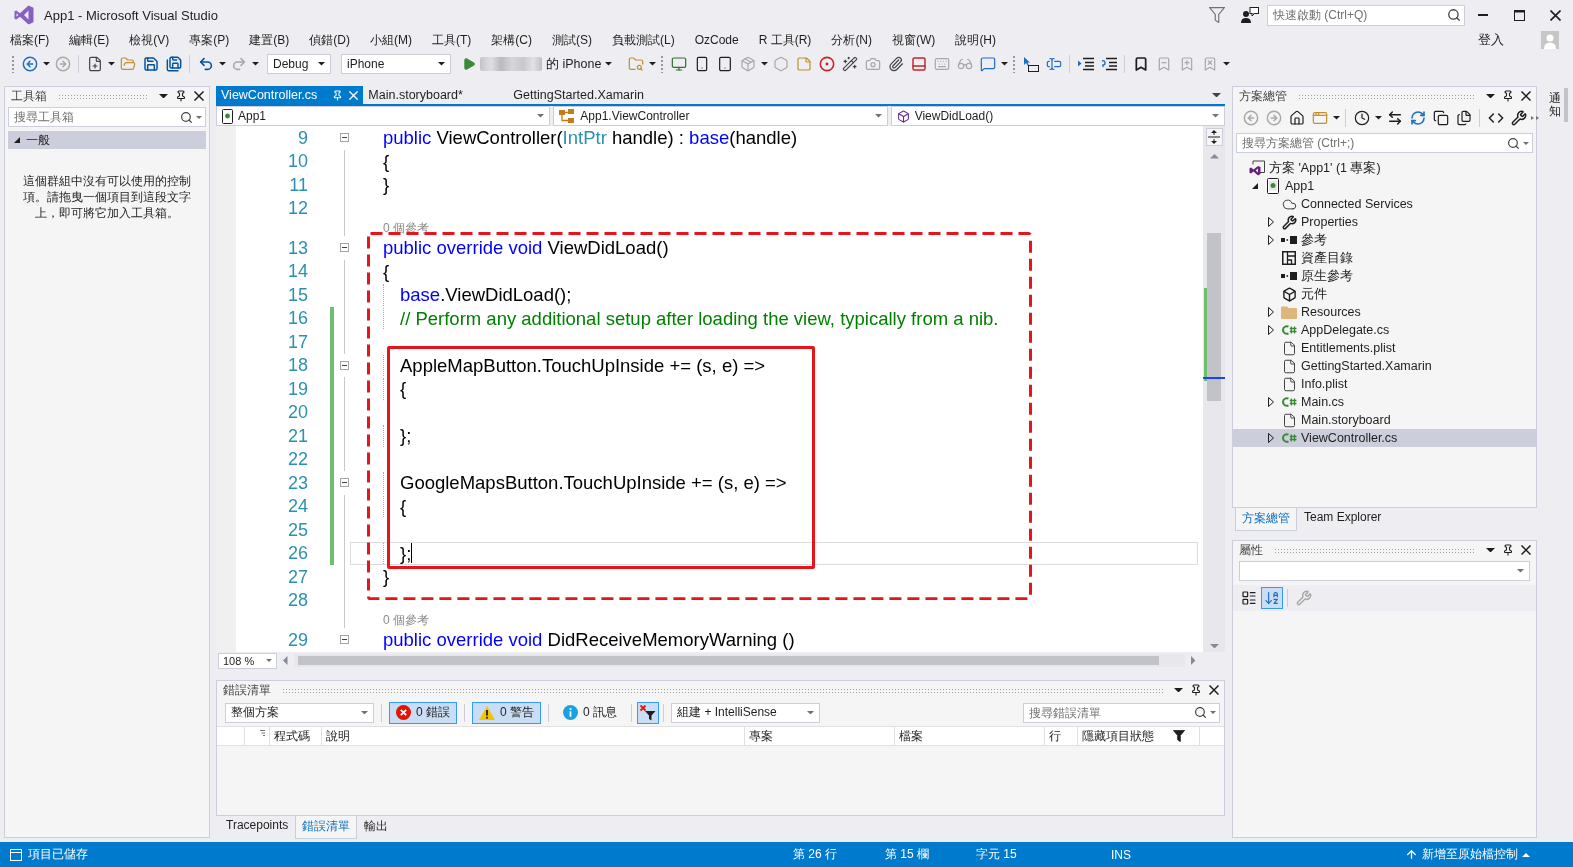 Image resolution: width=1573 pixels, height=867 pixels. What do you see at coordinates (572, 40) in the screenshot?
I see `menu-item: 測試(S)` at bounding box center [572, 40].